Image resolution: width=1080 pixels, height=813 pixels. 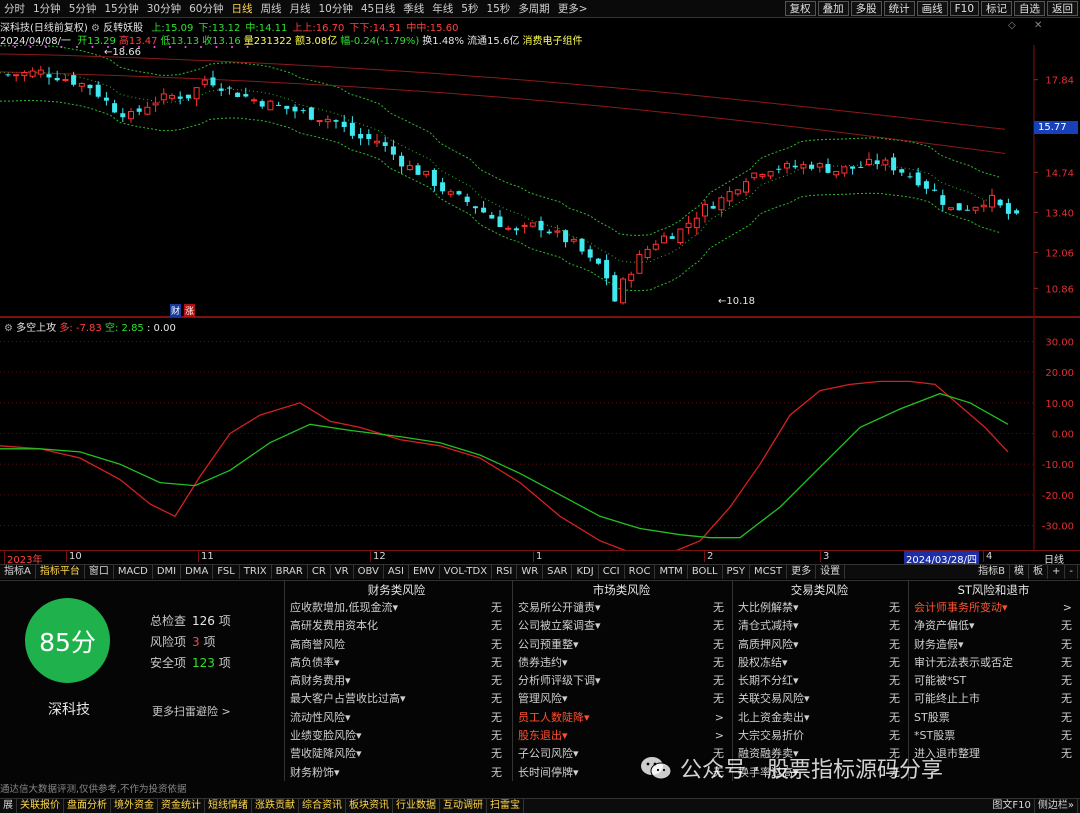 What do you see at coordinates (228, 806) in the screenshot?
I see `status-item-5: 短线情绪` at bounding box center [228, 806].